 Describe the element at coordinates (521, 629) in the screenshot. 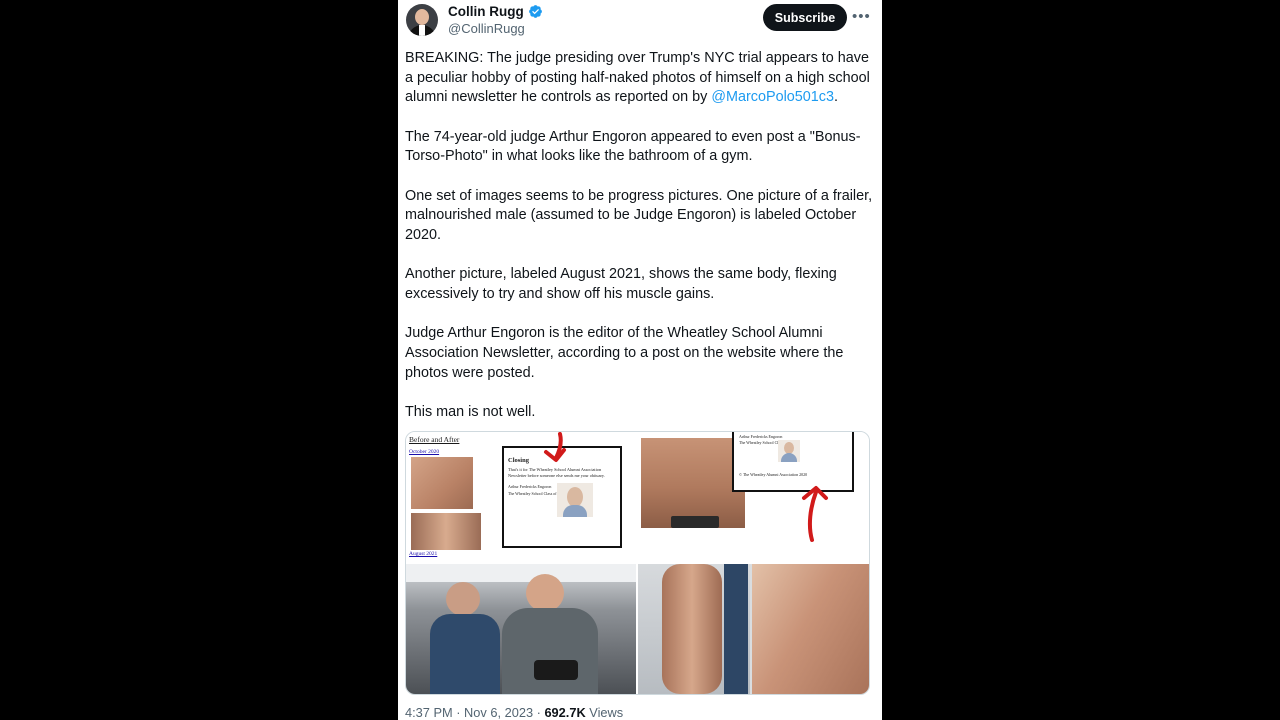

I see `media-image-gym` at that location.